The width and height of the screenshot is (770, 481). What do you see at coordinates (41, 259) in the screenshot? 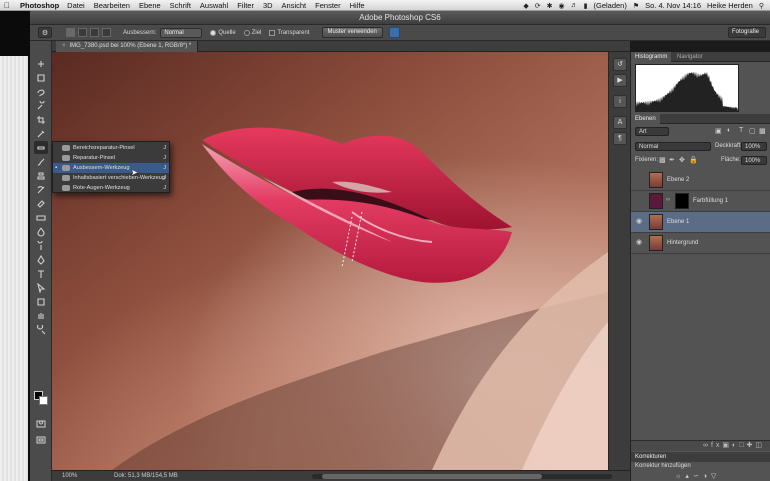
I see `pen-tool-icon` at bounding box center [41, 259].